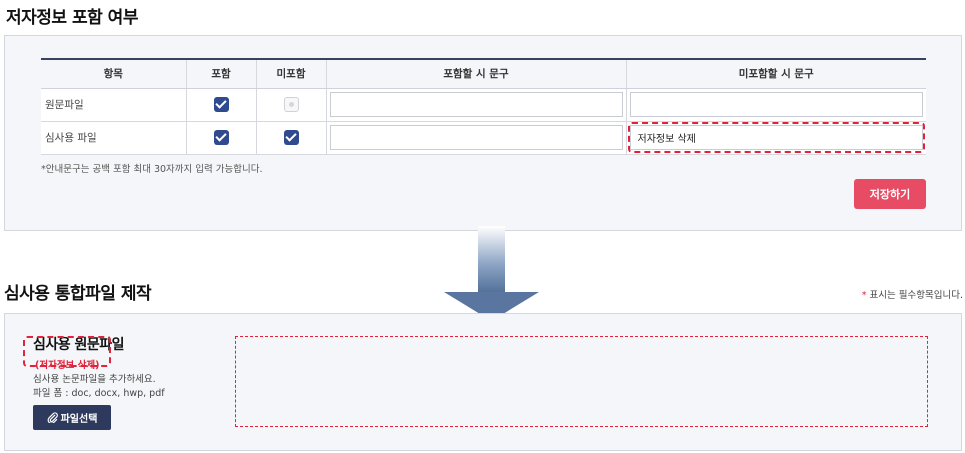 The image size is (965, 453). What do you see at coordinates (152, 169) in the screenshot?
I see `input-limit-note: *안내문구는 공백 포함 최대 30자까지 입력 가능합니다.` at bounding box center [152, 169].